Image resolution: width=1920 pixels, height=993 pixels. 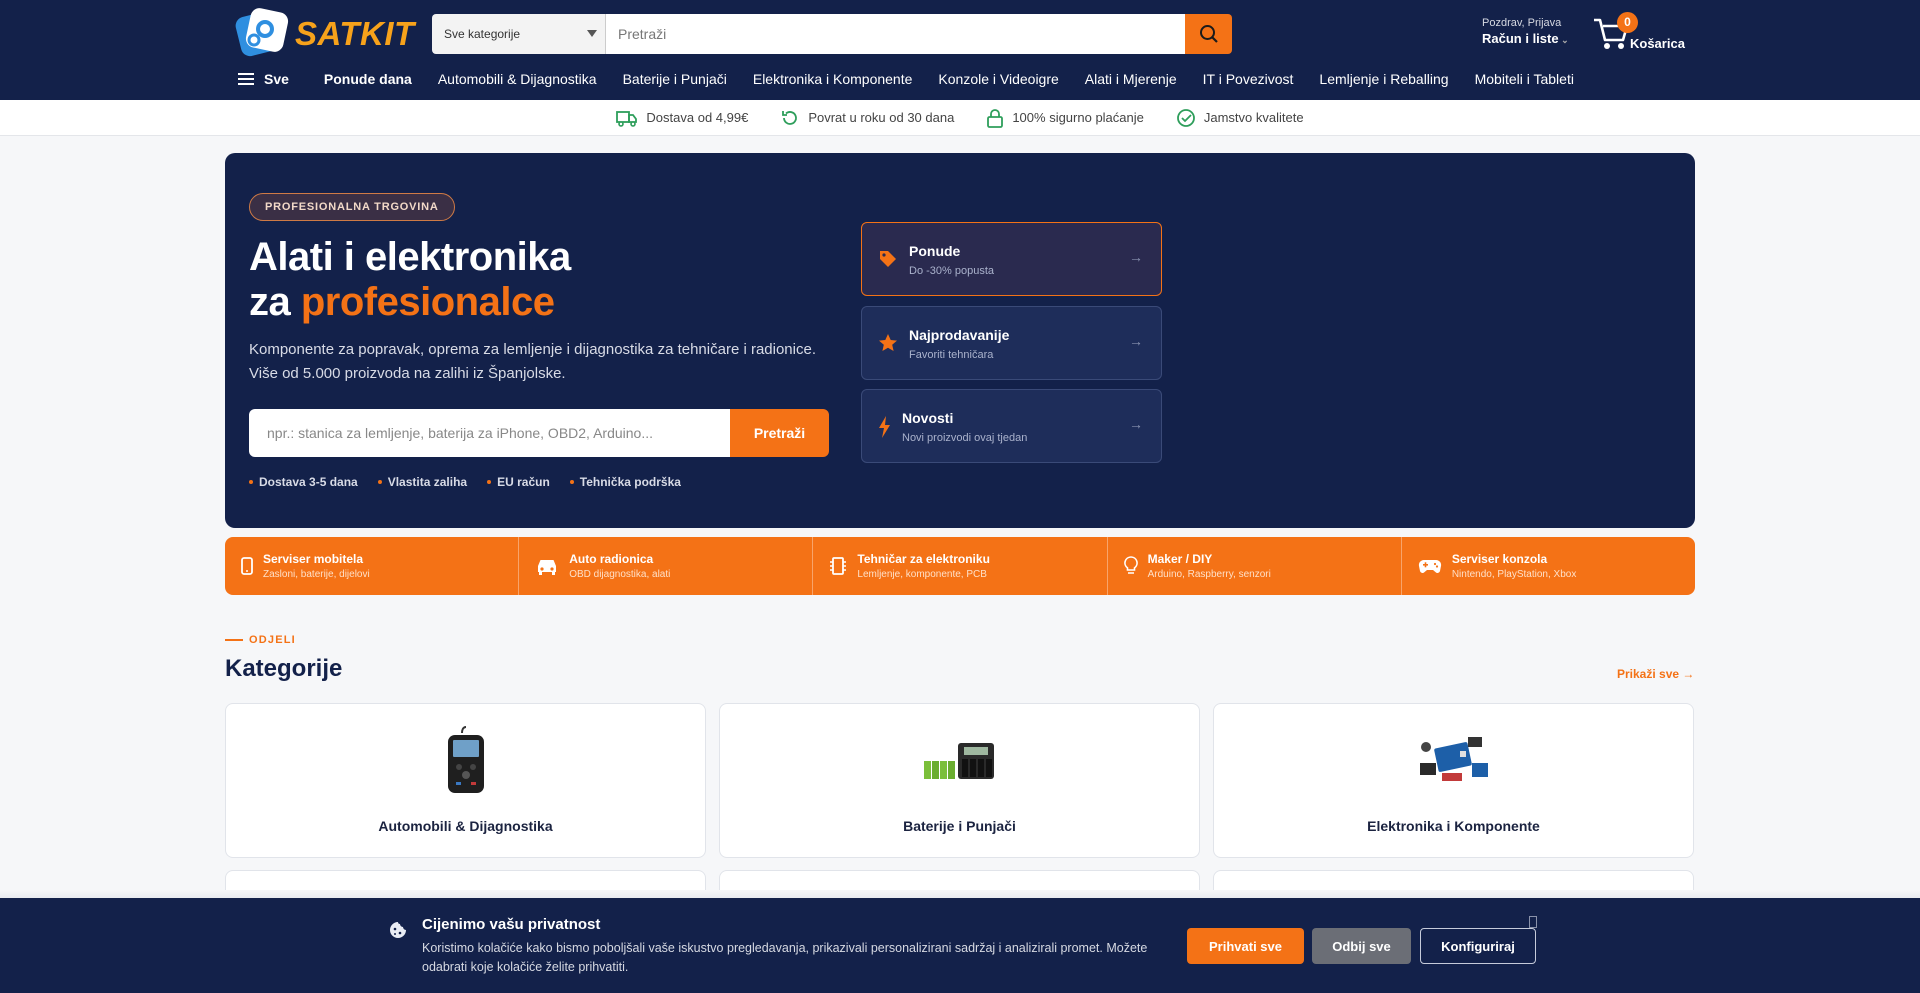 I want to click on trust-text: Dostava od 4,99€, so click(x=697, y=117).